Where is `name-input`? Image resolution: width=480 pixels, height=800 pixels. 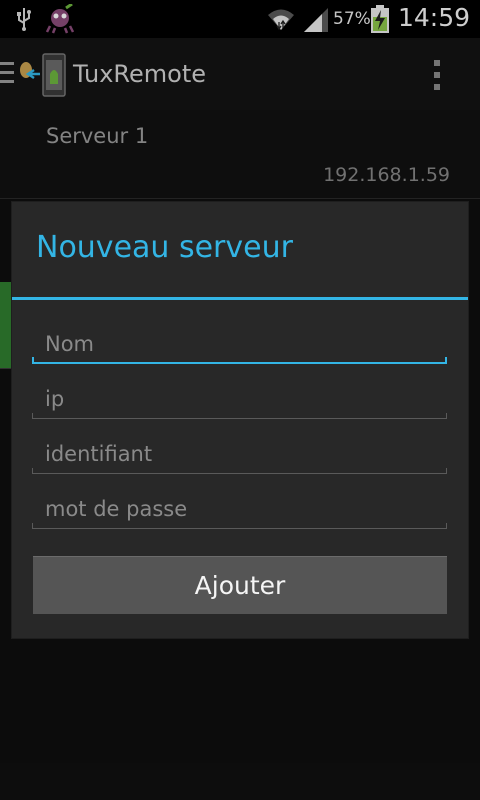
name-input is located at coordinates (239, 344).